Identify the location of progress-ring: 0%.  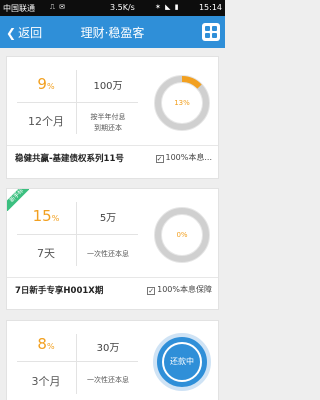
(182, 235).